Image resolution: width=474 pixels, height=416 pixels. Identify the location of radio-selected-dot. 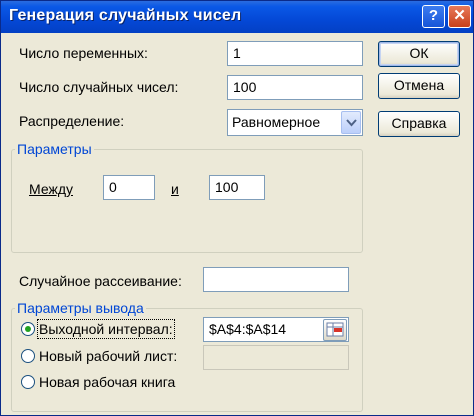
(28, 329).